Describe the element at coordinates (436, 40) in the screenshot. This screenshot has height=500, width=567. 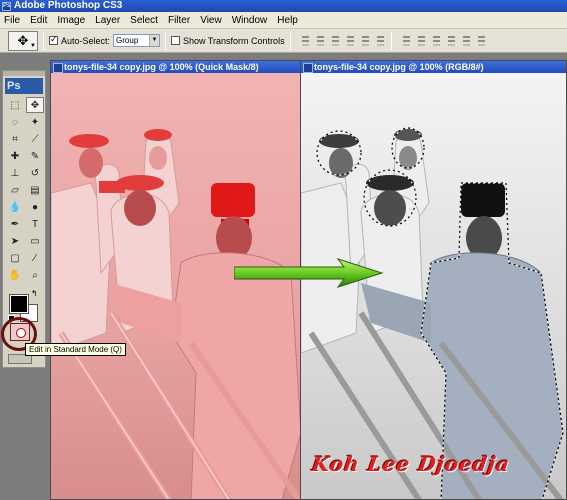
I see `distribute-bottom-icon` at that location.